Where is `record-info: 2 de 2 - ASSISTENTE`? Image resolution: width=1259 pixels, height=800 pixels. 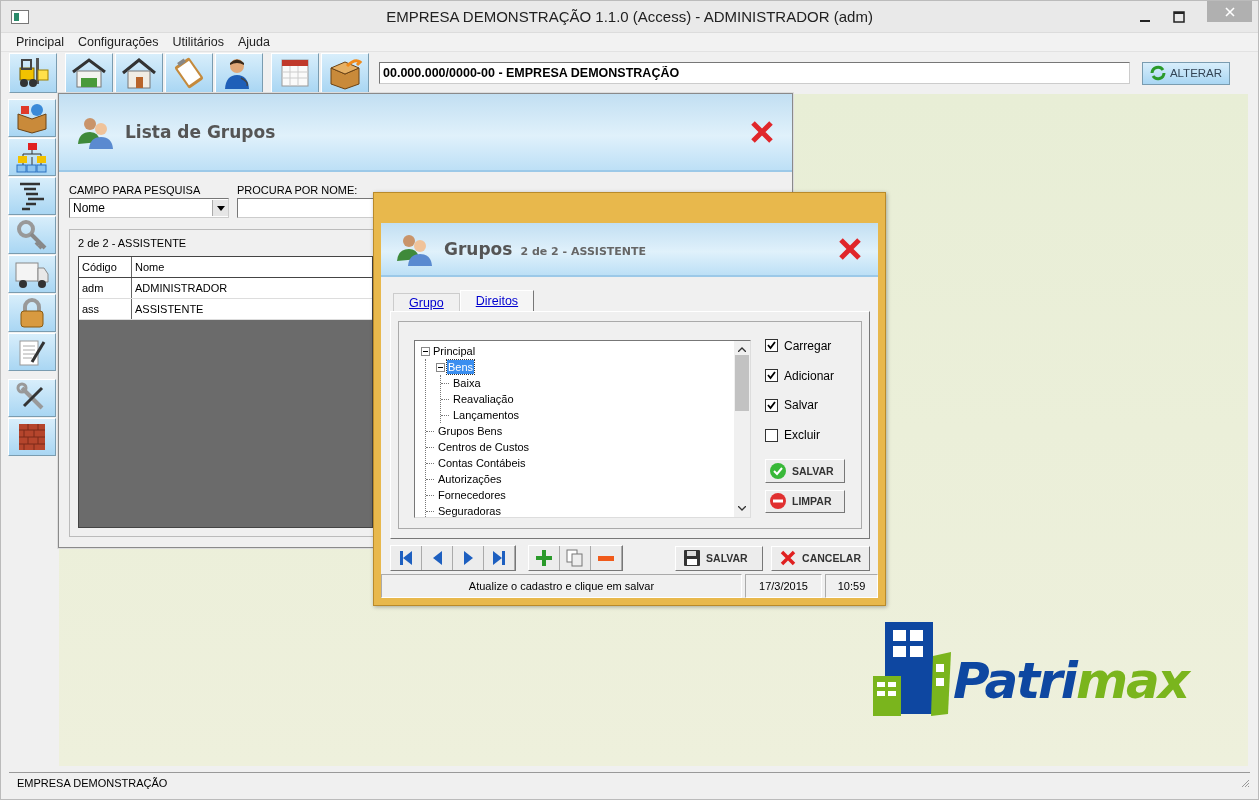
record-info: 2 de 2 - ASSISTENTE is located at coordinates (133, 243).